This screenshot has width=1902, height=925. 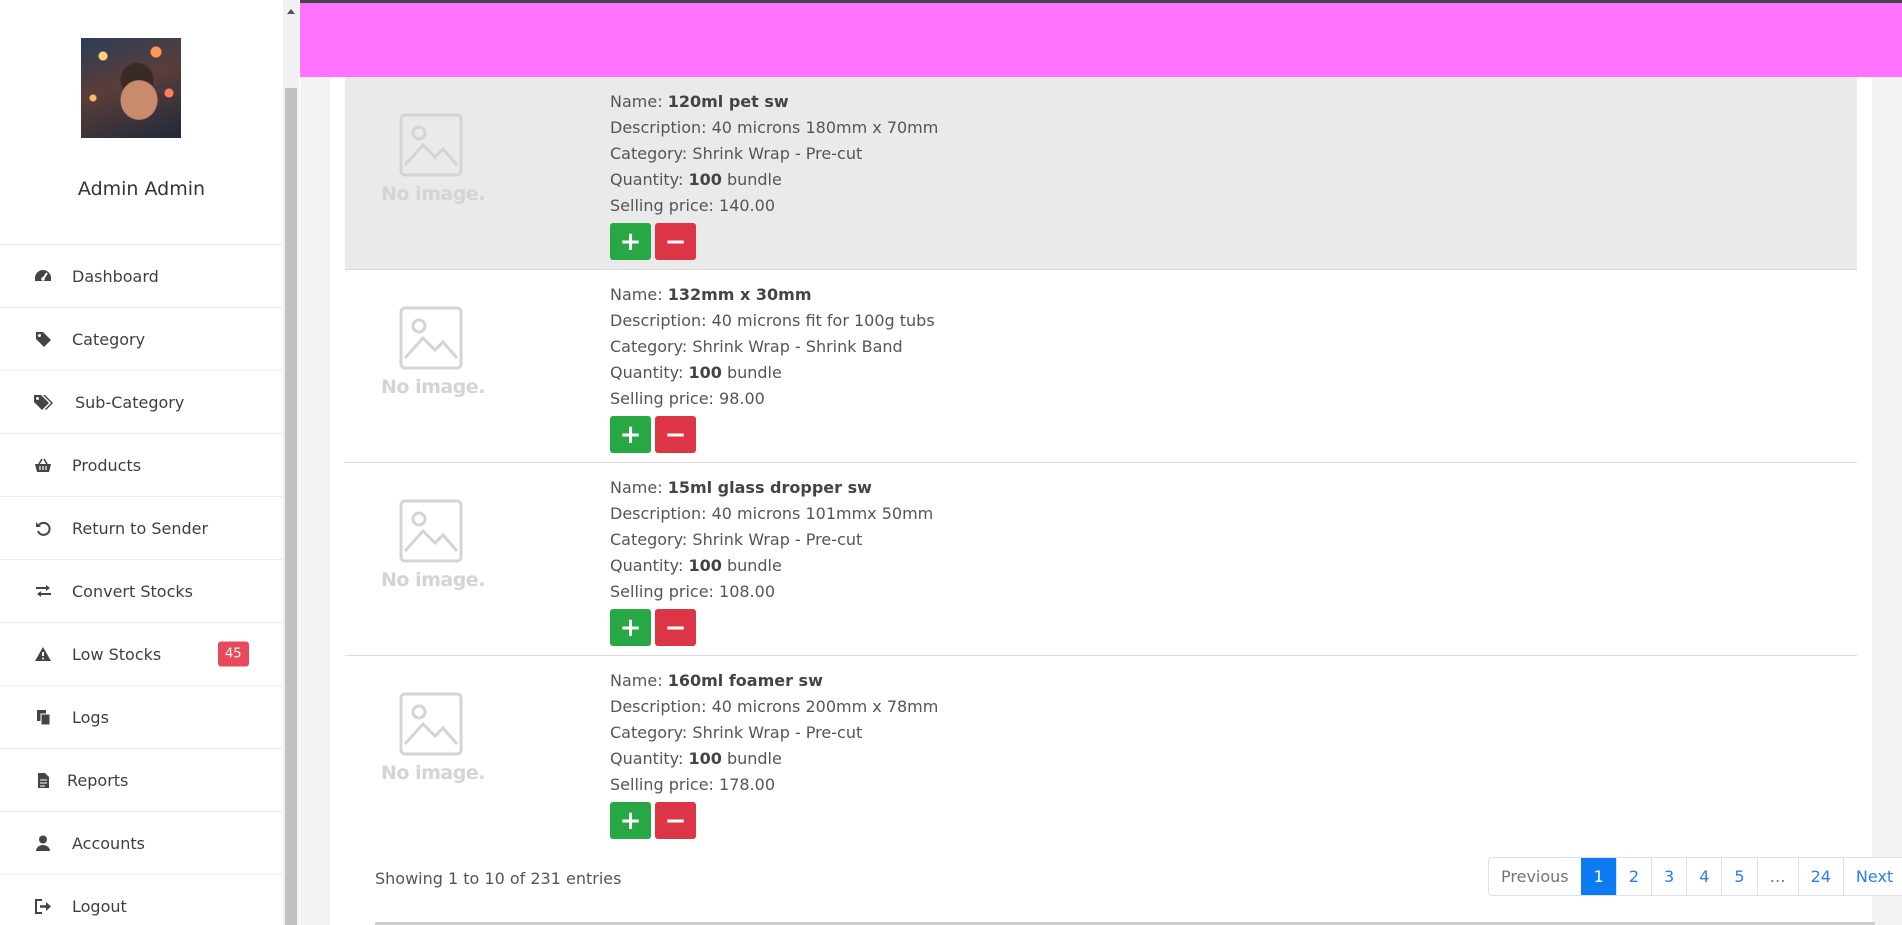 What do you see at coordinates (291, 506) in the screenshot?
I see `scrollbar-thumb` at bounding box center [291, 506].